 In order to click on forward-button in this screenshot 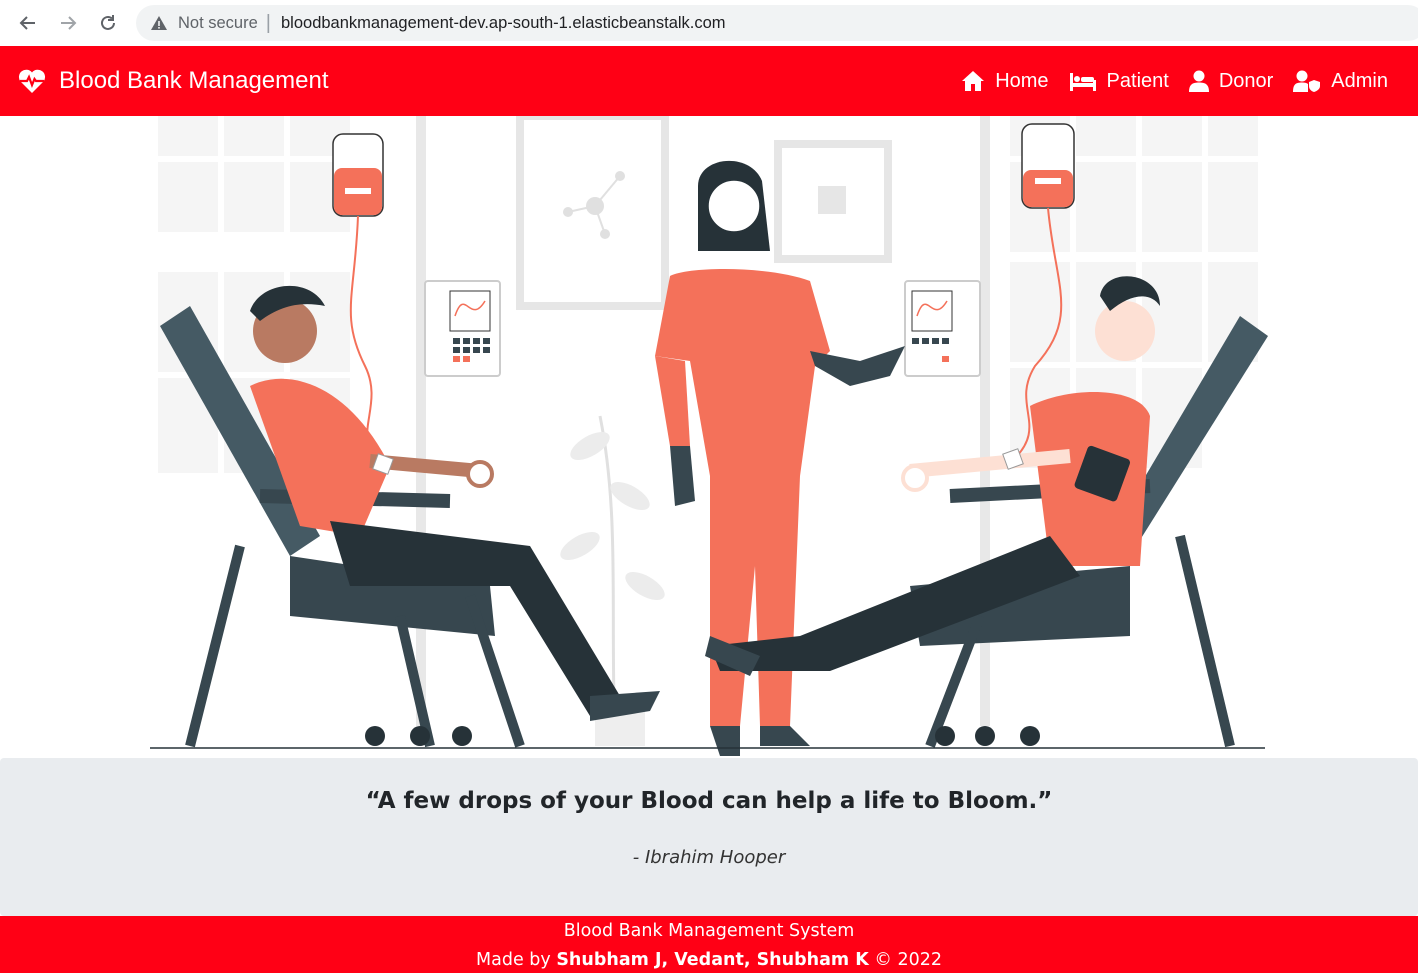, I will do `click(68, 23)`.